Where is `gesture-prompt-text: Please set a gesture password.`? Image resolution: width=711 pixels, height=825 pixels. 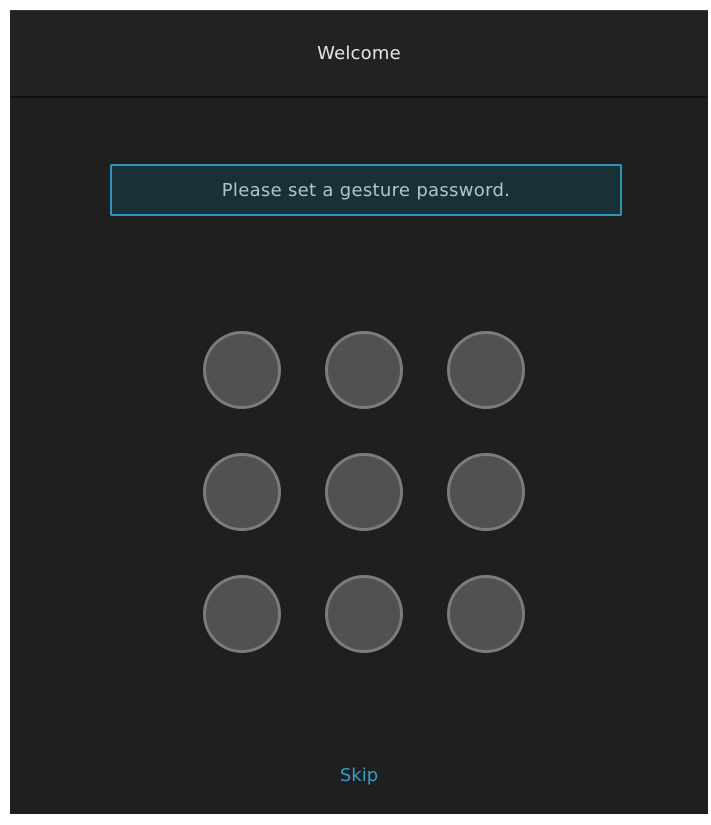
gesture-prompt-text: Please set a gesture password. is located at coordinates (366, 190).